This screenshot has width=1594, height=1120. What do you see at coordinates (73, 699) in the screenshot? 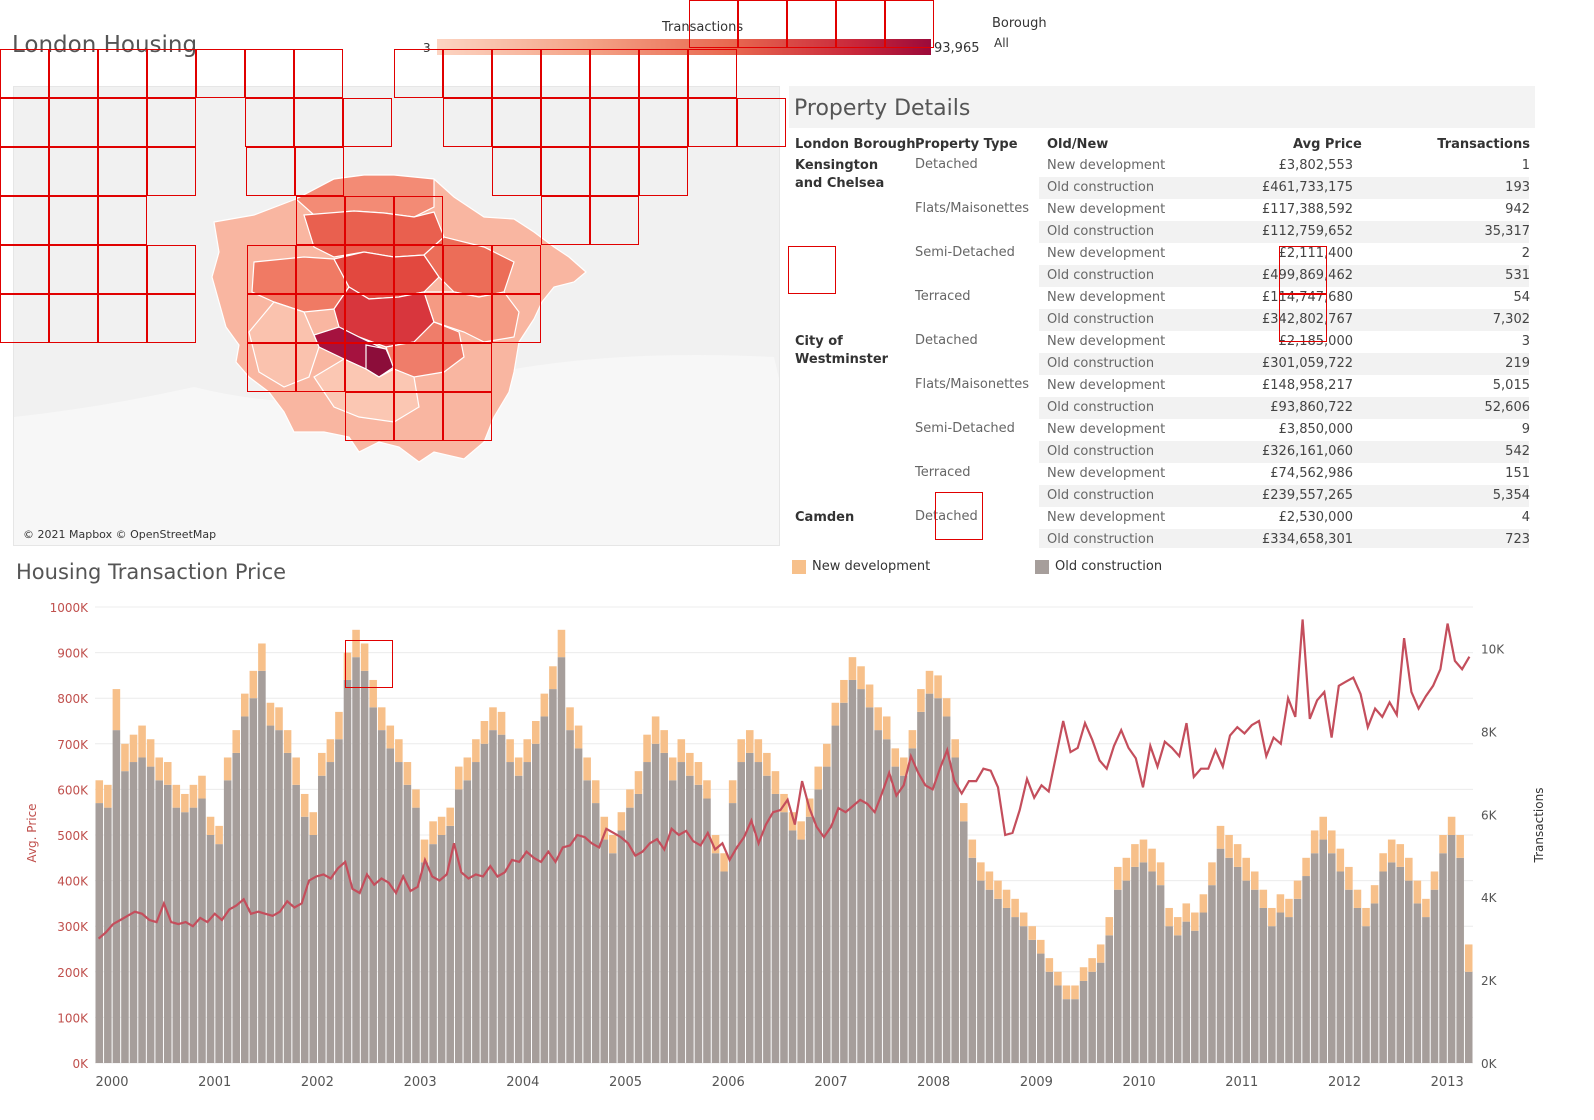
I see `y-tick-label: 800K` at bounding box center [73, 699].